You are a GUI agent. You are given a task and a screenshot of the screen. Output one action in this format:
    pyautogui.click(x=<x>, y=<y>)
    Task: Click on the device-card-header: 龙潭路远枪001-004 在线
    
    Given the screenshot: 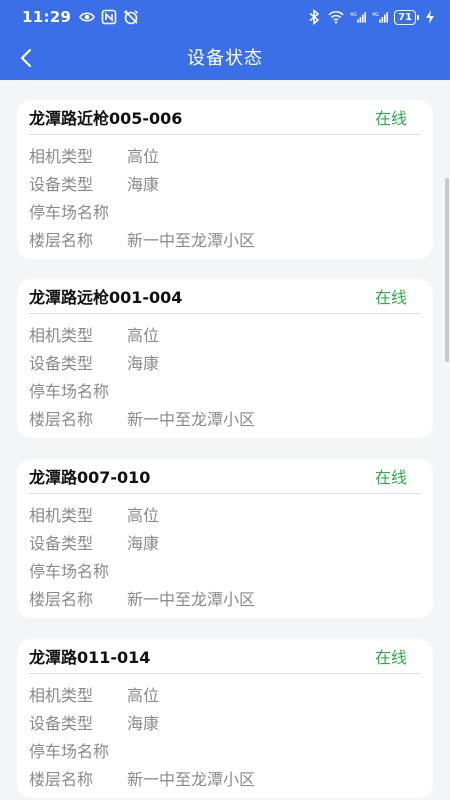 What is the action you would take?
    pyautogui.click(x=225, y=296)
    